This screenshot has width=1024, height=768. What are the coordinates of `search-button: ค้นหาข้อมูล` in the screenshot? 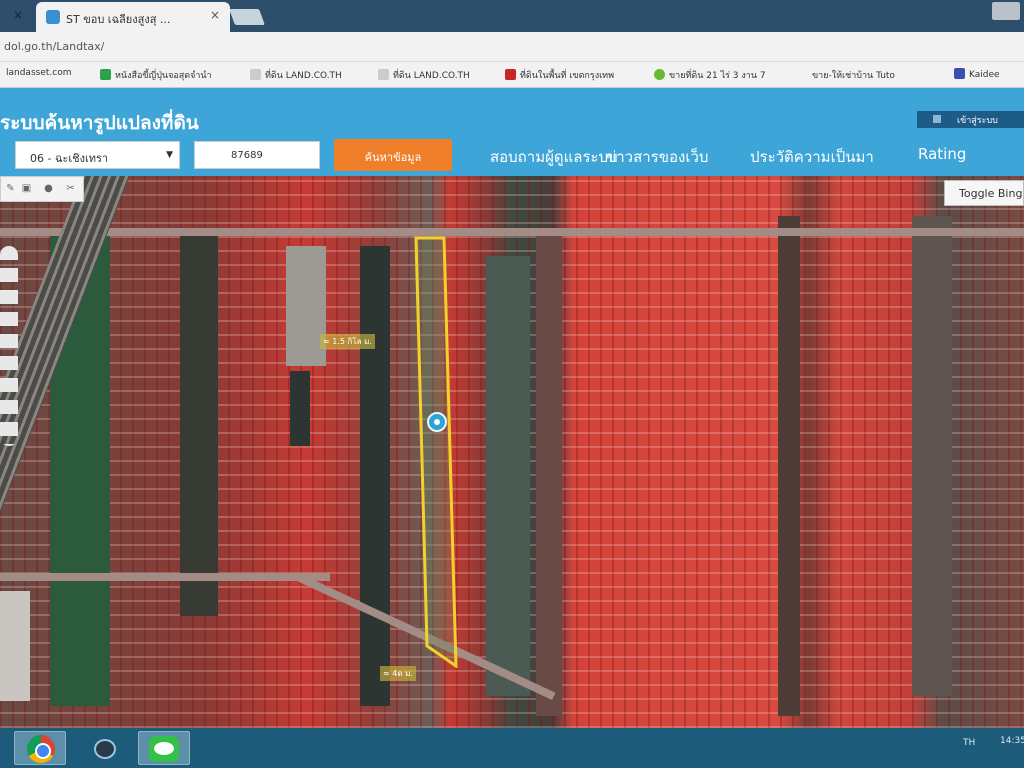 It's located at (393, 155).